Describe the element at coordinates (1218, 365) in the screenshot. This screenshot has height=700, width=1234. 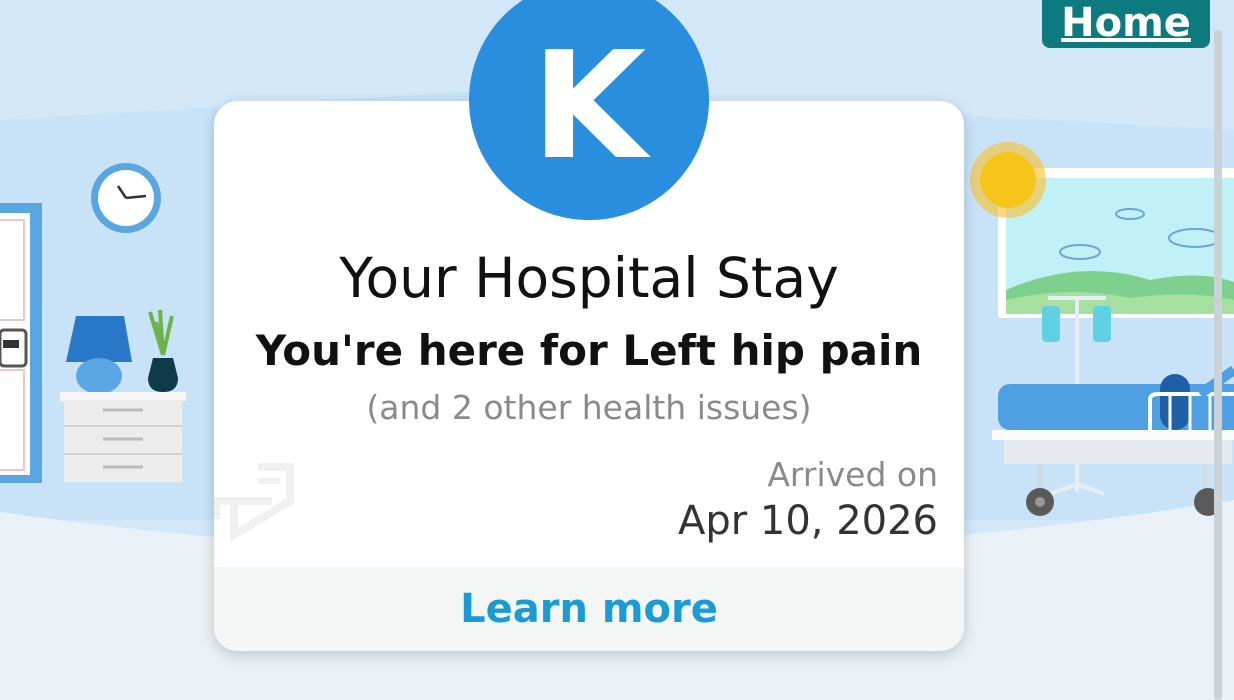
I see `scrollbar` at that location.